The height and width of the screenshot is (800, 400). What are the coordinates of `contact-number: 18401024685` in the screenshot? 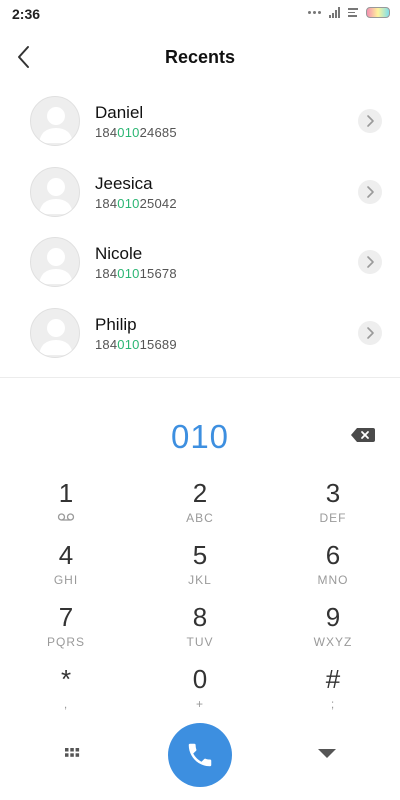 It's located at (136, 132).